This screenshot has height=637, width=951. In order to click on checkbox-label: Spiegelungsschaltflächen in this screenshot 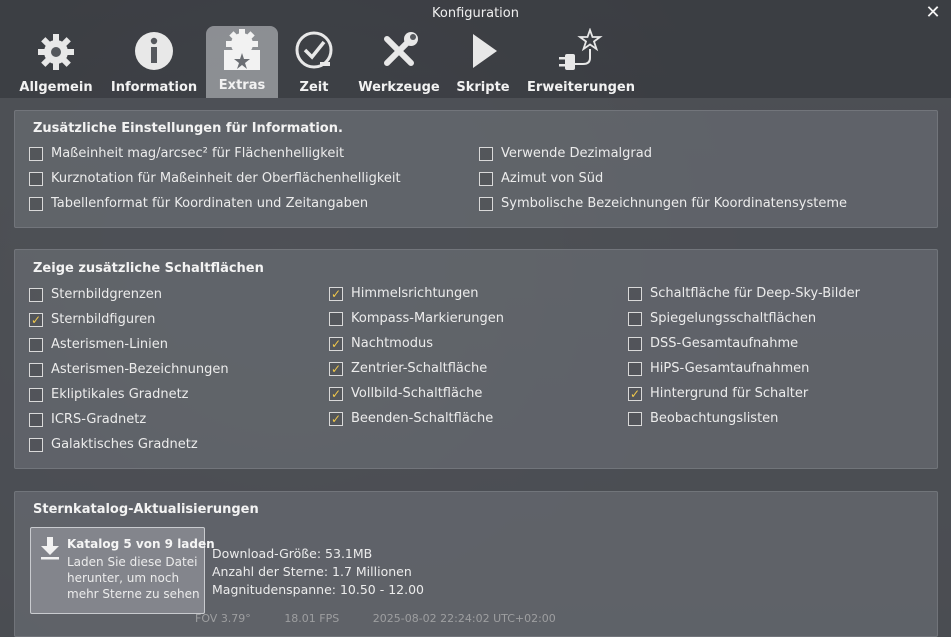, I will do `click(733, 318)`.